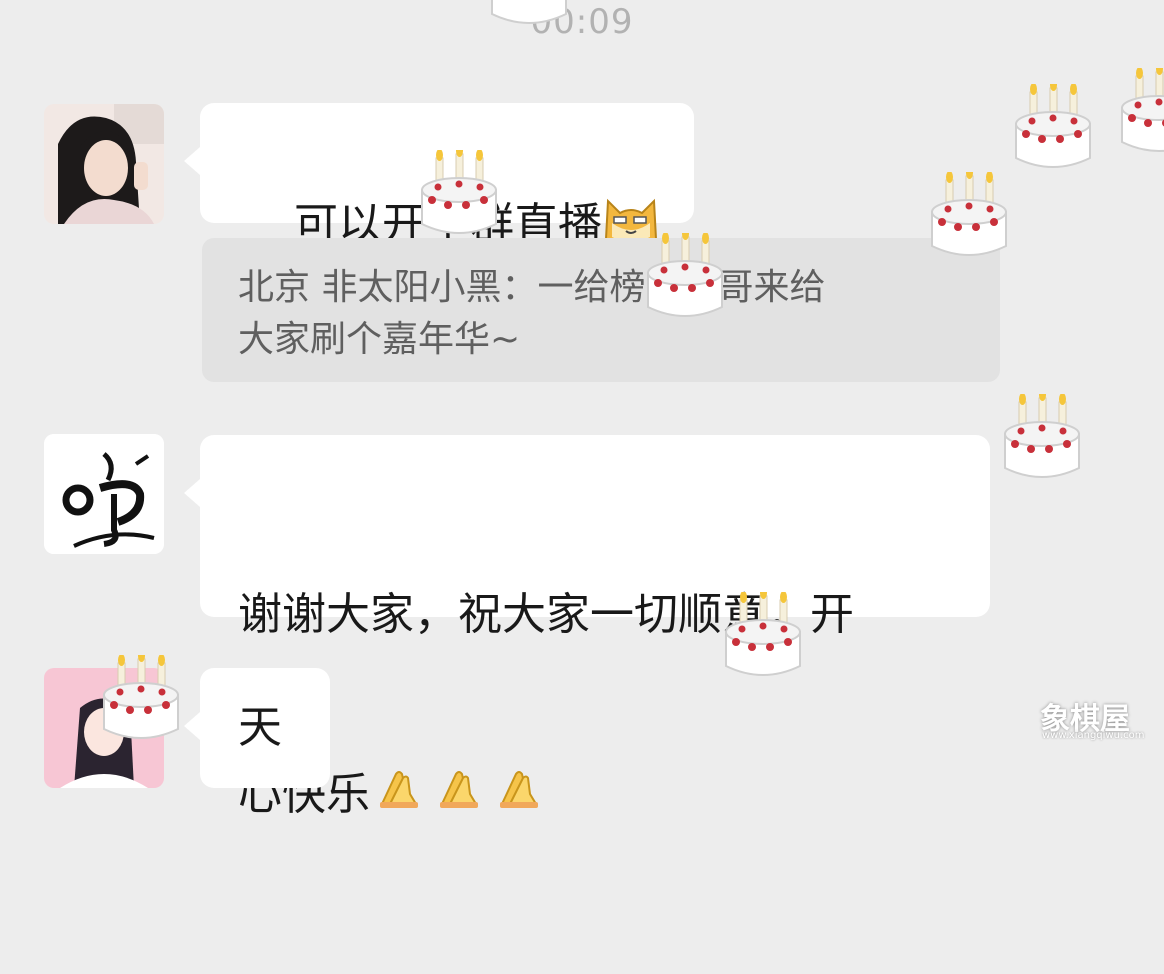 The width and height of the screenshot is (1164, 974). What do you see at coordinates (1093, 735) in the screenshot?
I see `watermark-url: www.xiangqiwu.com` at bounding box center [1093, 735].